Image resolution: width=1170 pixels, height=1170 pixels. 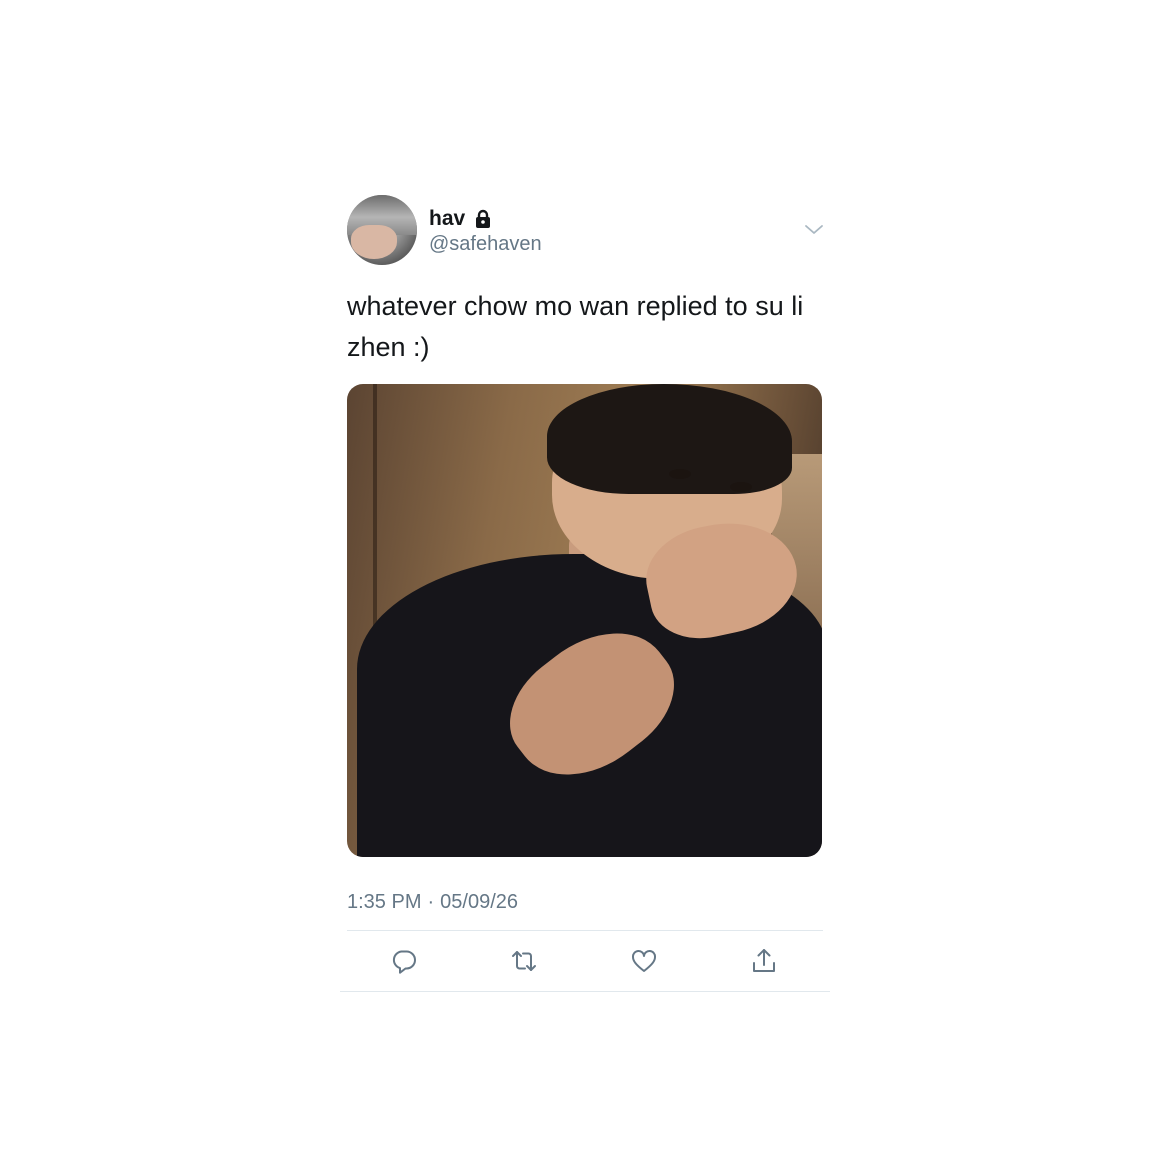 I want to click on avatar-face, so click(x=374, y=242).